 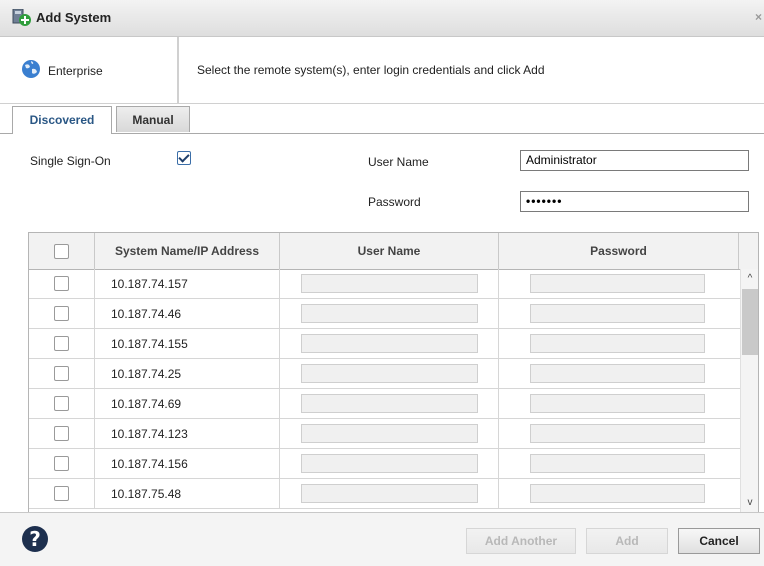 What do you see at coordinates (149, 344) in the screenshot?
I see `system-address: 10.187.74.155` at bounding box center [149, 344].